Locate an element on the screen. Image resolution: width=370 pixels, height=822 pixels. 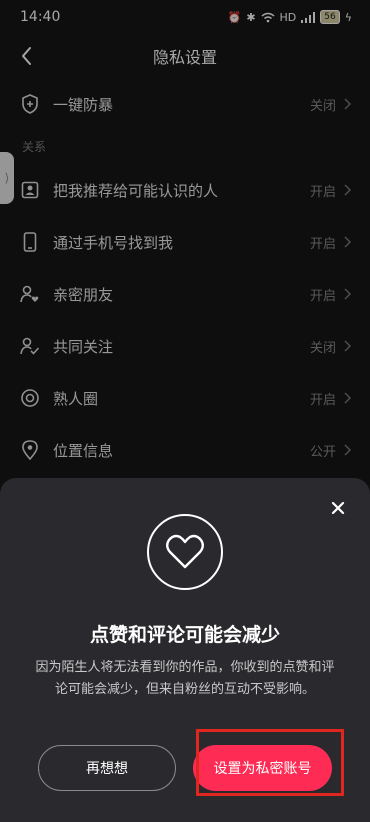
dialog-title: 点赞和评论可能会减少 is located at coordinates (184, 635).